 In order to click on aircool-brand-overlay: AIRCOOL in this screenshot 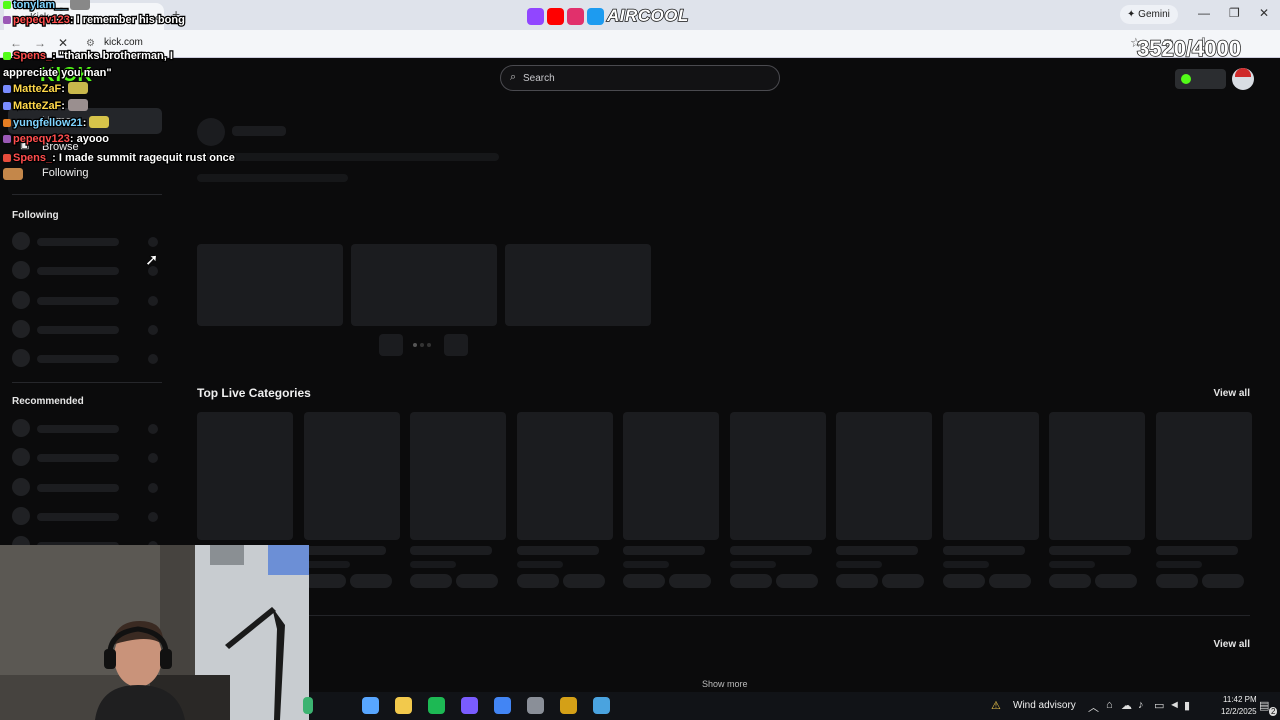, I will do `click(608, 16)`.